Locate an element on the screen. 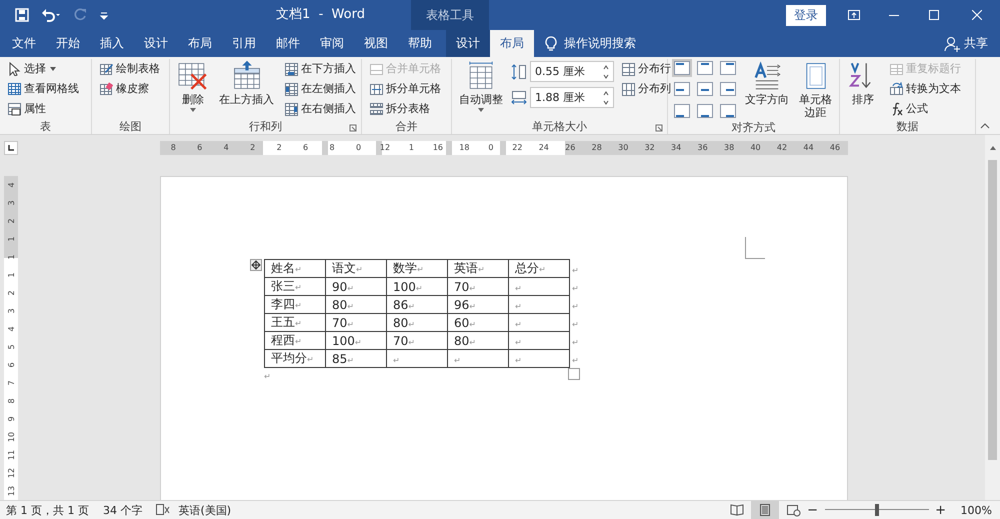 This screenshot has height=519, width=1000. view-button is located at coordinates (764, 510).